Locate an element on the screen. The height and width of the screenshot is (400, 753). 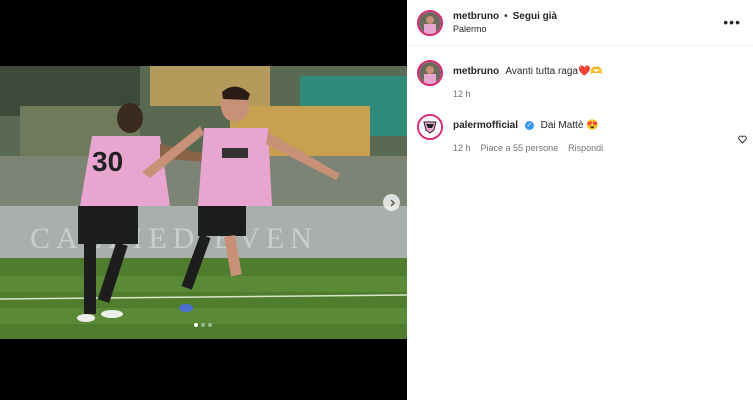
post-header: metbruno • Segui già Palermo ••• is located at coordinates (580, 23).